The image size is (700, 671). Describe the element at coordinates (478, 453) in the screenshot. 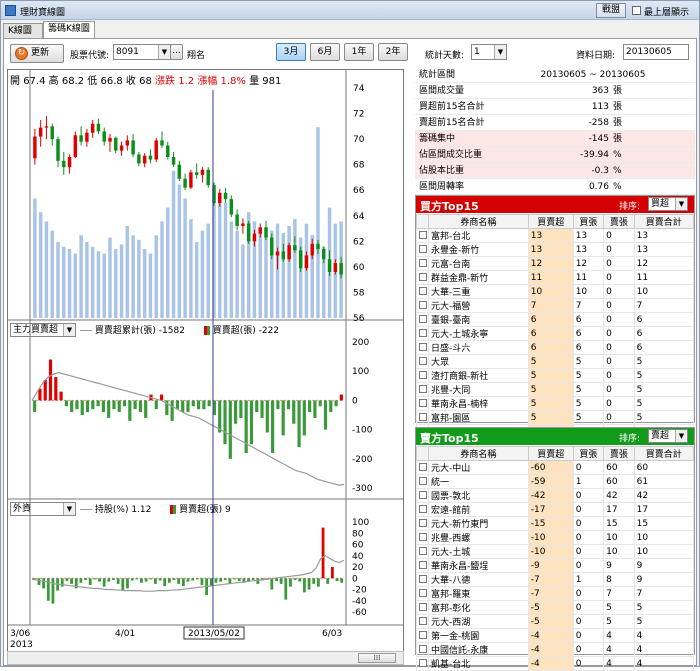

I see `sell-table-header-cell: 券商名稱` at that location.